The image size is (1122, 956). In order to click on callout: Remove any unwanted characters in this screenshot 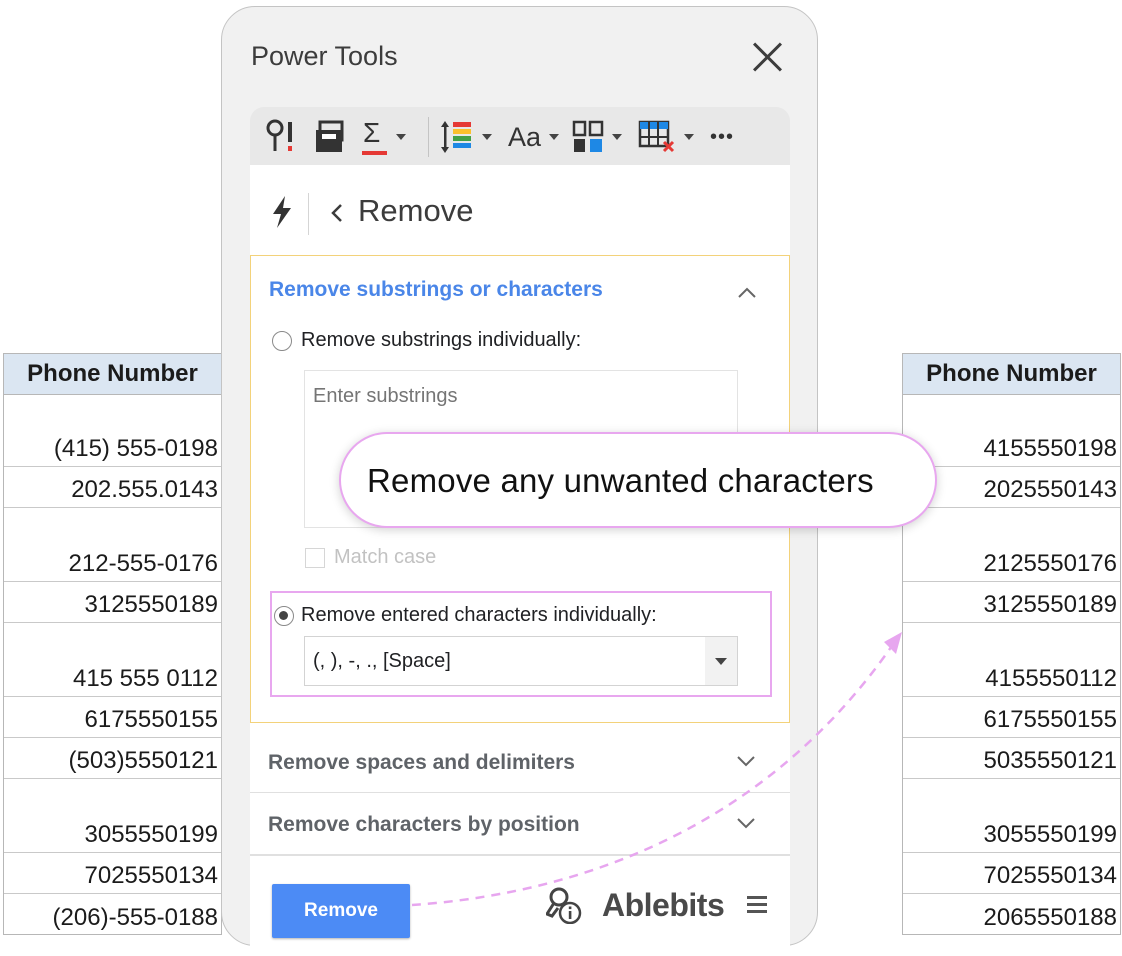, I will do `click(638, 480)`.